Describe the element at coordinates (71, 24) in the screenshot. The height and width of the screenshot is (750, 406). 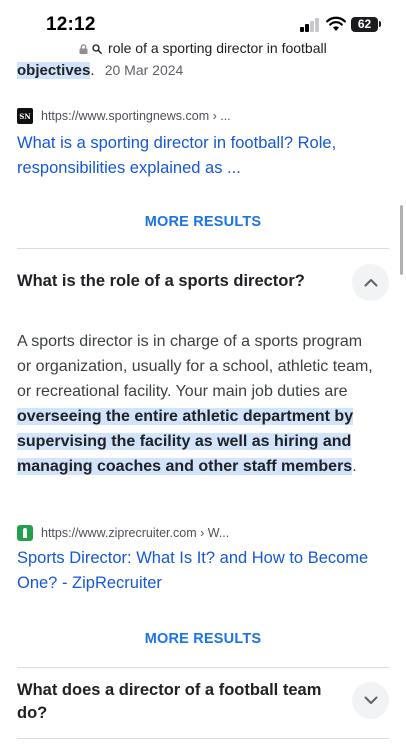
I see `clock: 12:12` at that location.